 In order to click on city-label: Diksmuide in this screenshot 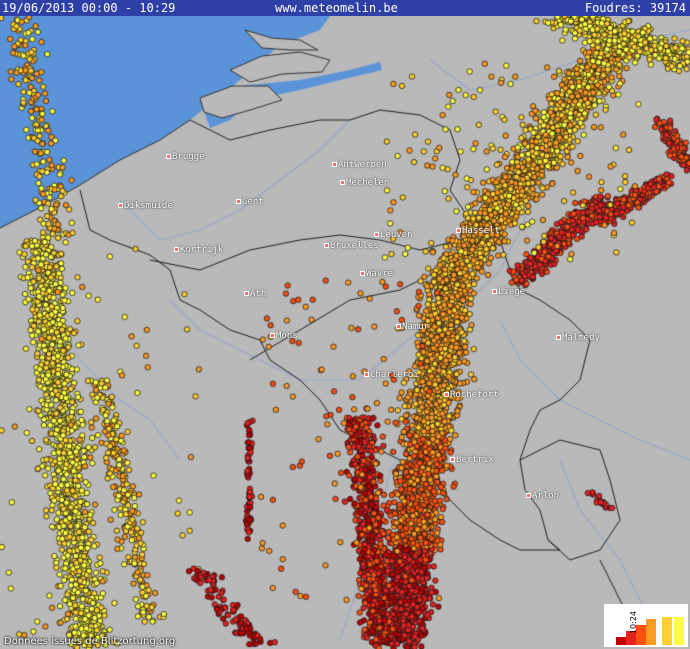, I will do `click(148, 206)`.